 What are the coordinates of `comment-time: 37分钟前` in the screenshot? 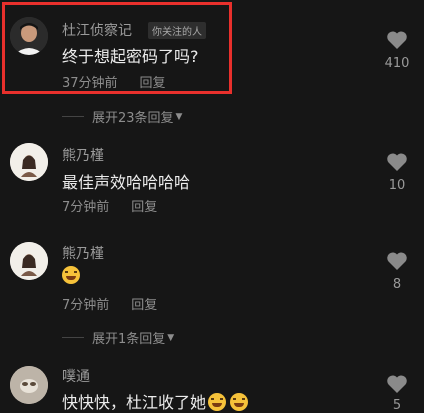 It's located at (90, 83).